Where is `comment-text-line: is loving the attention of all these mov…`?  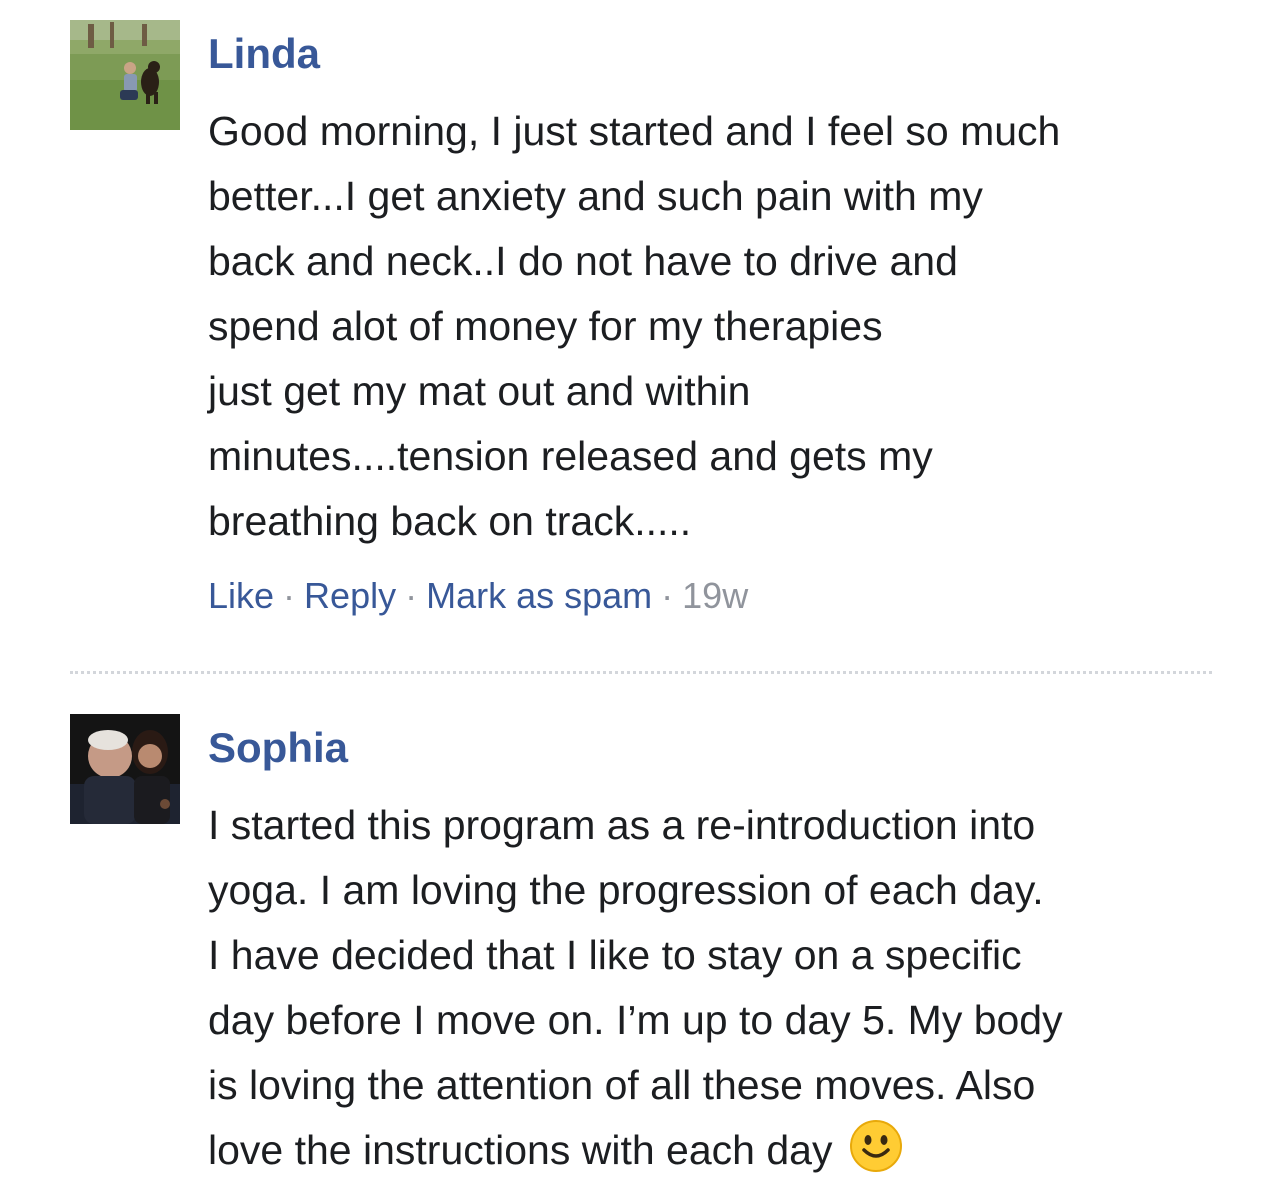 comment-text-line: is loving the attention of all these mov… is located at coordinates (622, 1085).